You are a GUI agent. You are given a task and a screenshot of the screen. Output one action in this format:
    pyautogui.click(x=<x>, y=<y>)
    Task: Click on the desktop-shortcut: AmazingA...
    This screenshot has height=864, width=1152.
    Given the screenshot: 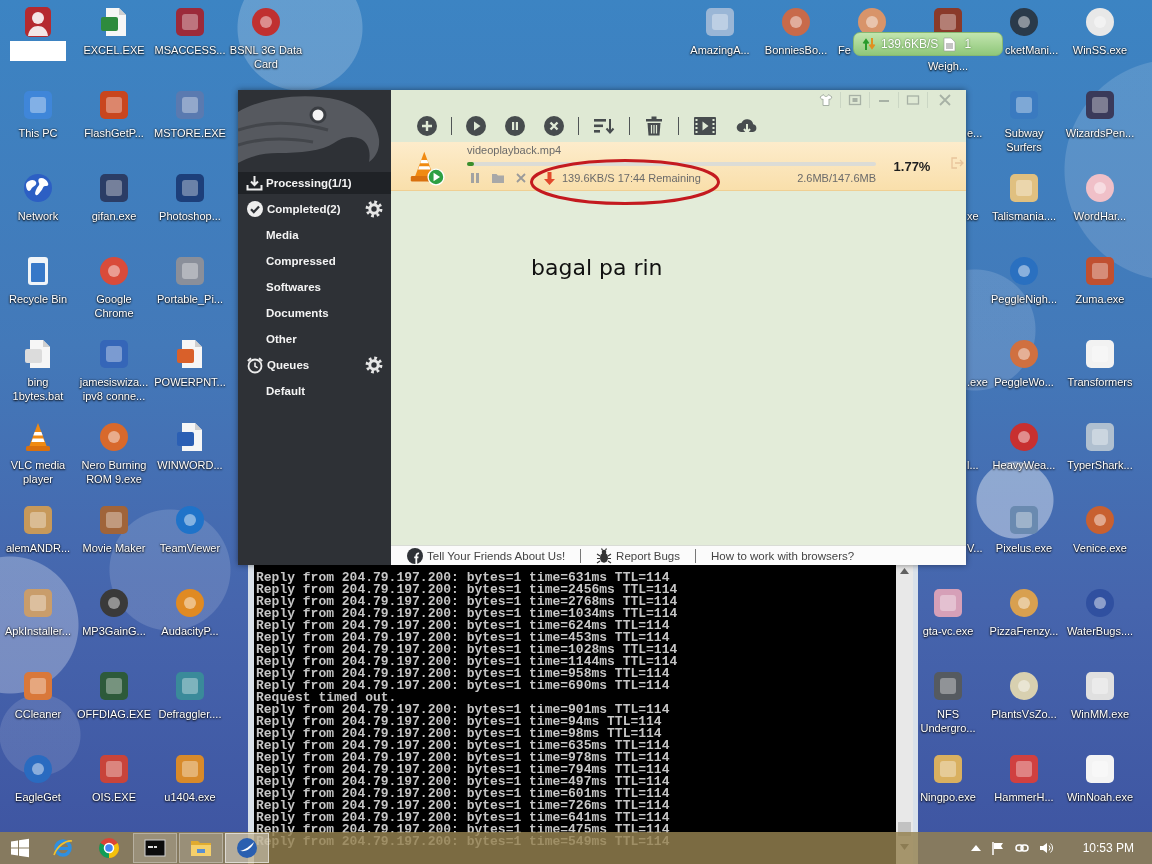 What is the action you would take?
    pyautogui.click(x=720, y=31)
    